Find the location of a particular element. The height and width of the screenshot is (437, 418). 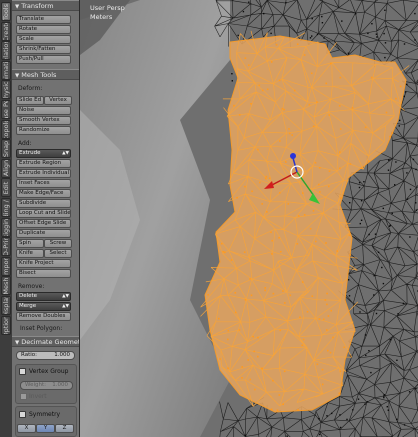

offset-edge-slide-button: Offset Edge Slide is located at coordinates (43, 223).